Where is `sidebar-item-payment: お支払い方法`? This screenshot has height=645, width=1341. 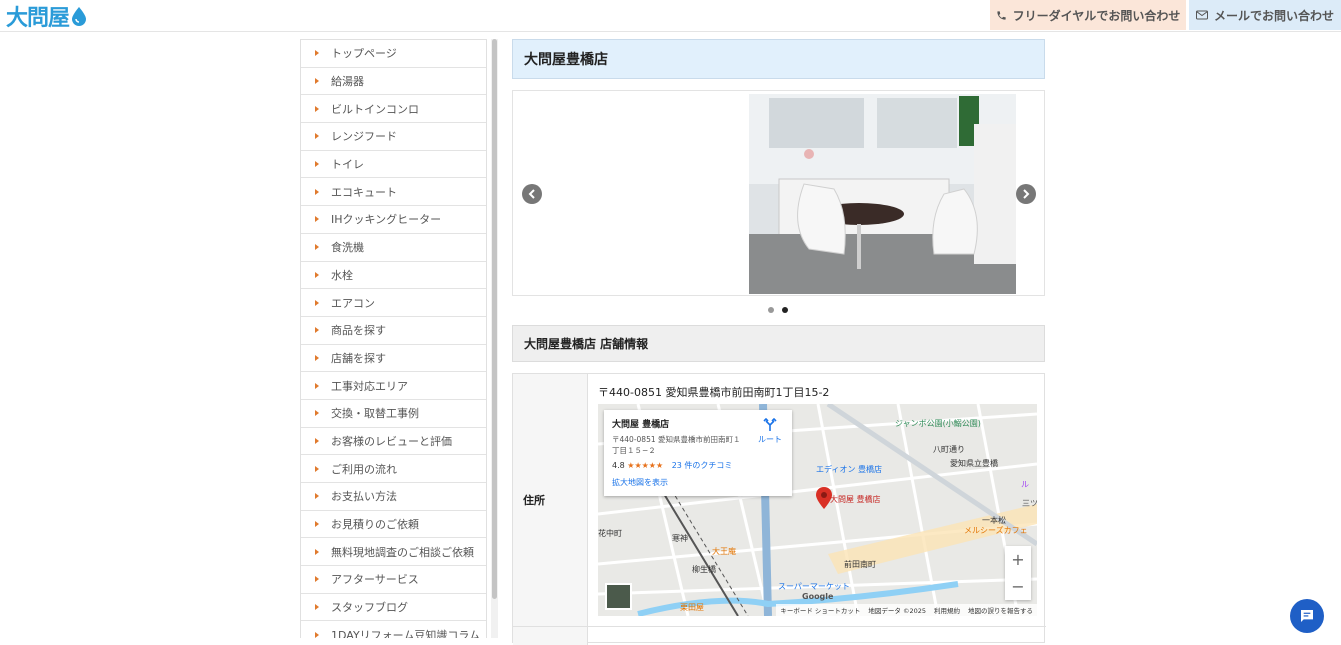 sidebar-item-payment: お支払い方法 is located at coordinates (393, 497).